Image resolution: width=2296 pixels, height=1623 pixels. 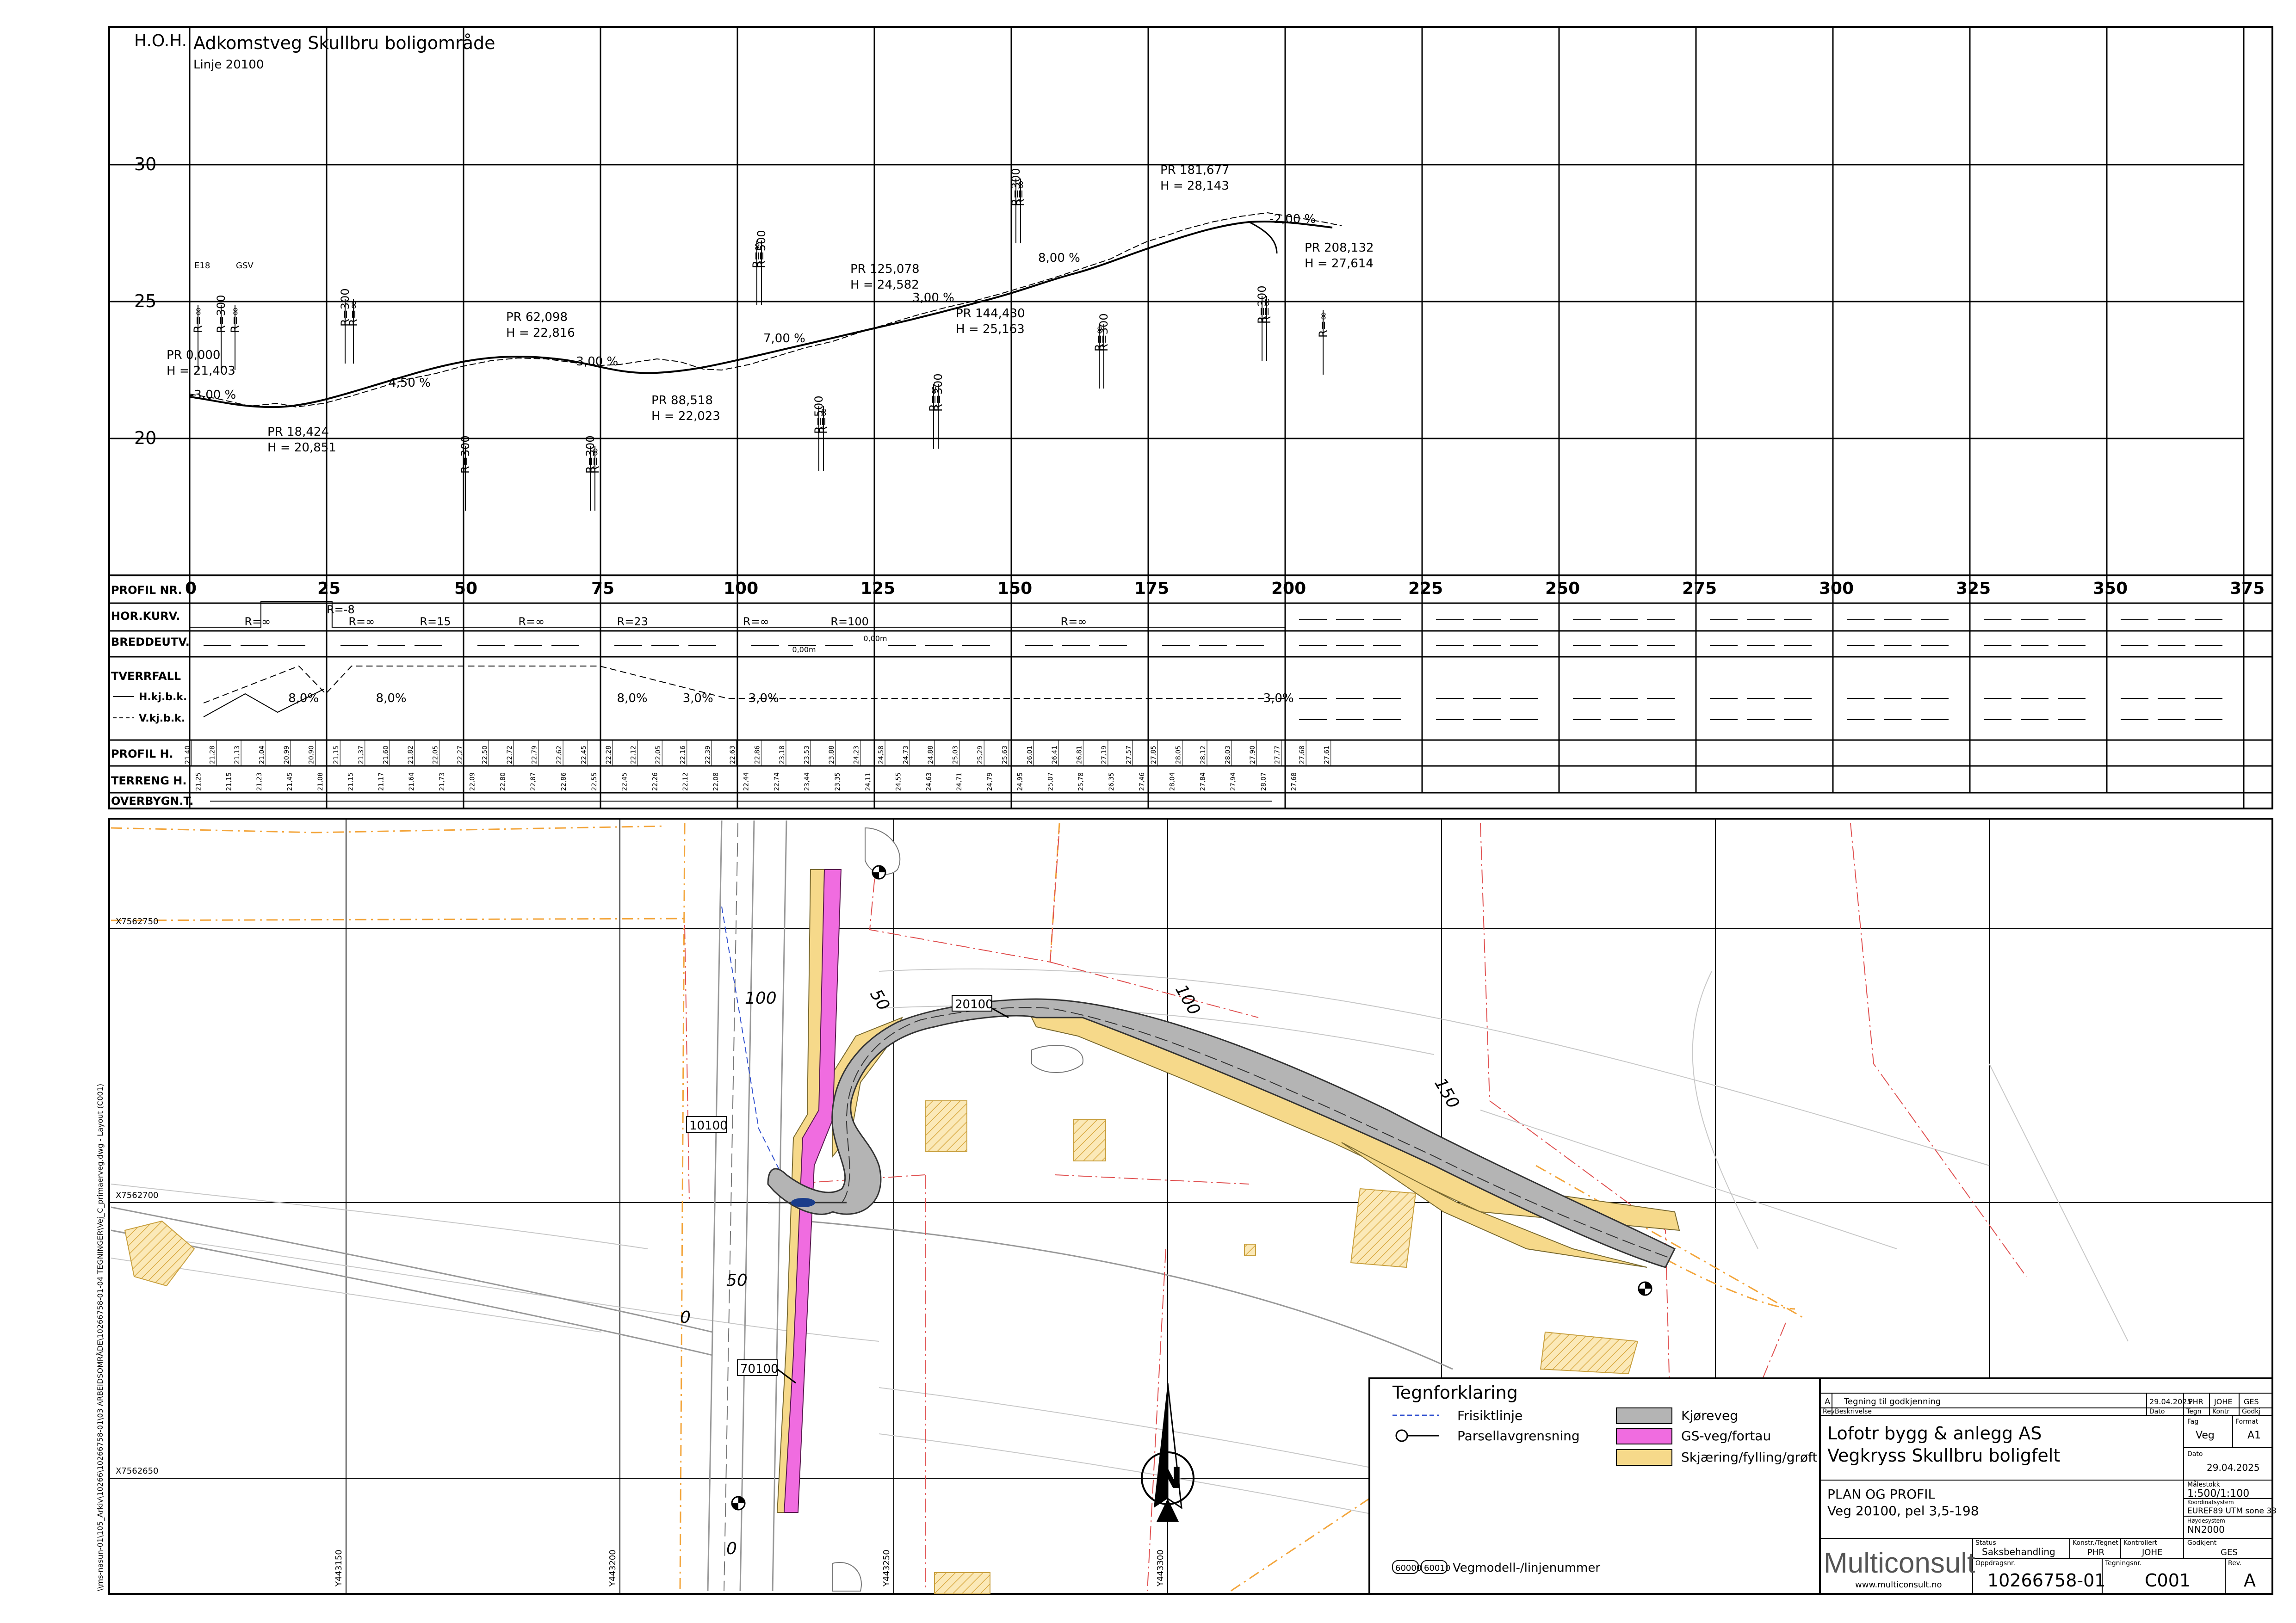 What do you see at coordinates (1726, 1436) in the screenshot?
I see `legend-item-gsveg: GS-veg/fortau` at bounding box center [1726, 1436].